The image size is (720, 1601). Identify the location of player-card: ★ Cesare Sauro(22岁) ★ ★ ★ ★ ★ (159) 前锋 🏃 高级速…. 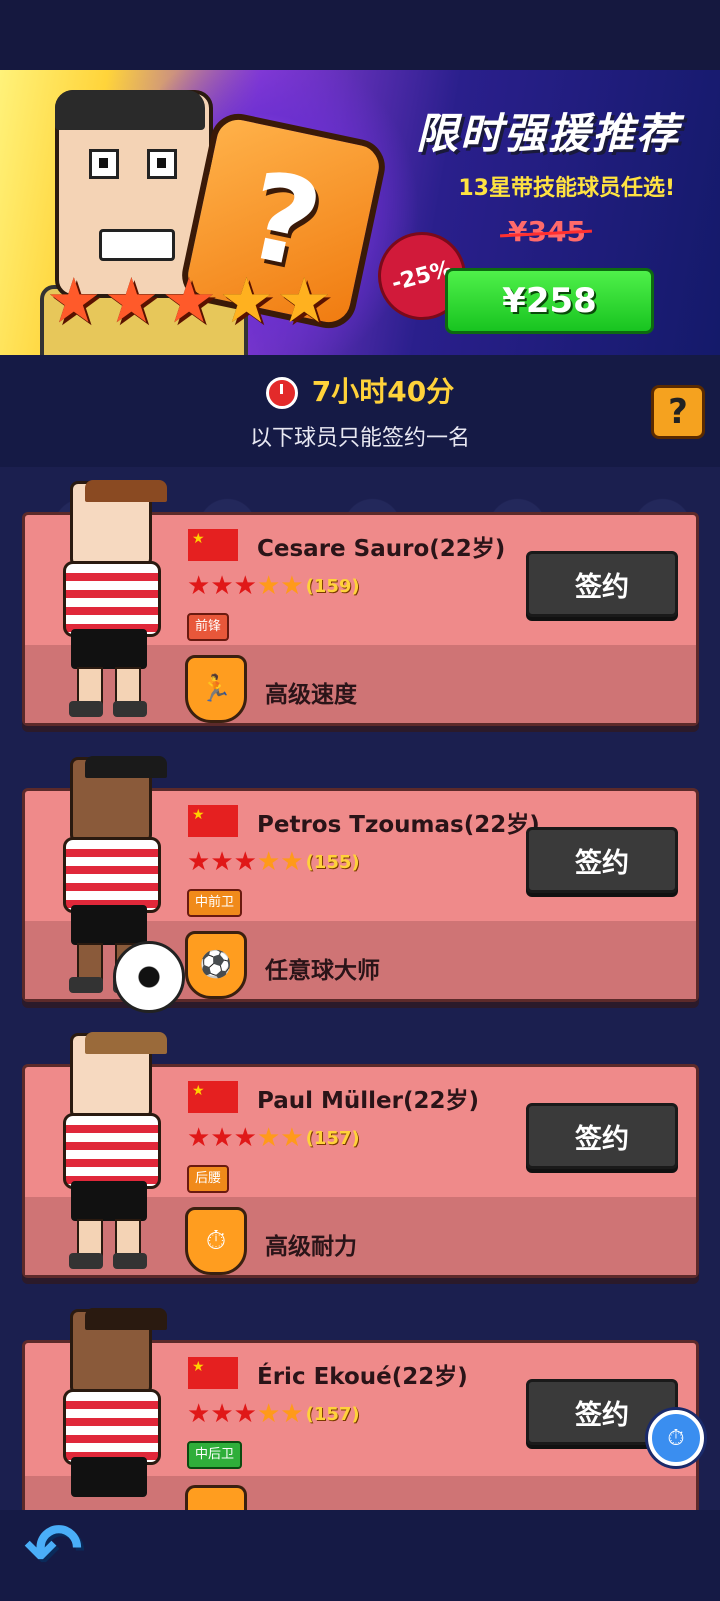
(360, 603).